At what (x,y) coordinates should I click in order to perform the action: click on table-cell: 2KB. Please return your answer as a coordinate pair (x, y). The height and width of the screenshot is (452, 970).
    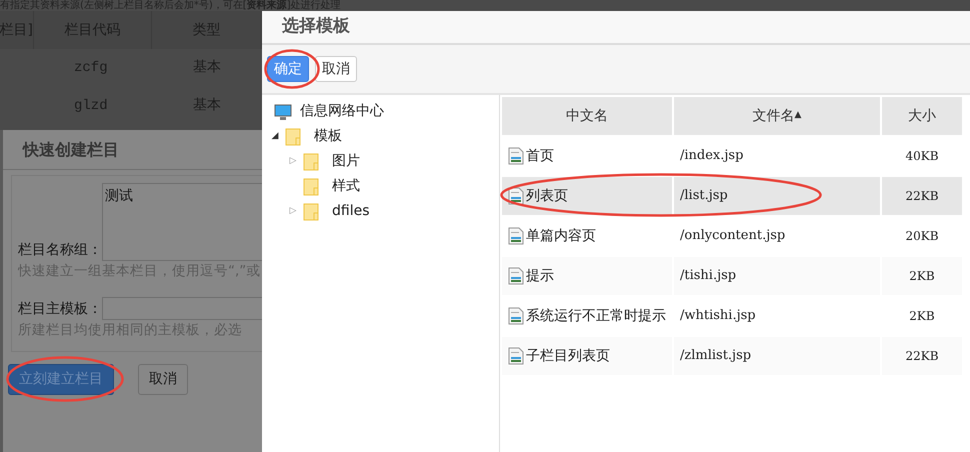
    Looking at the image, I should click on (922, 276).